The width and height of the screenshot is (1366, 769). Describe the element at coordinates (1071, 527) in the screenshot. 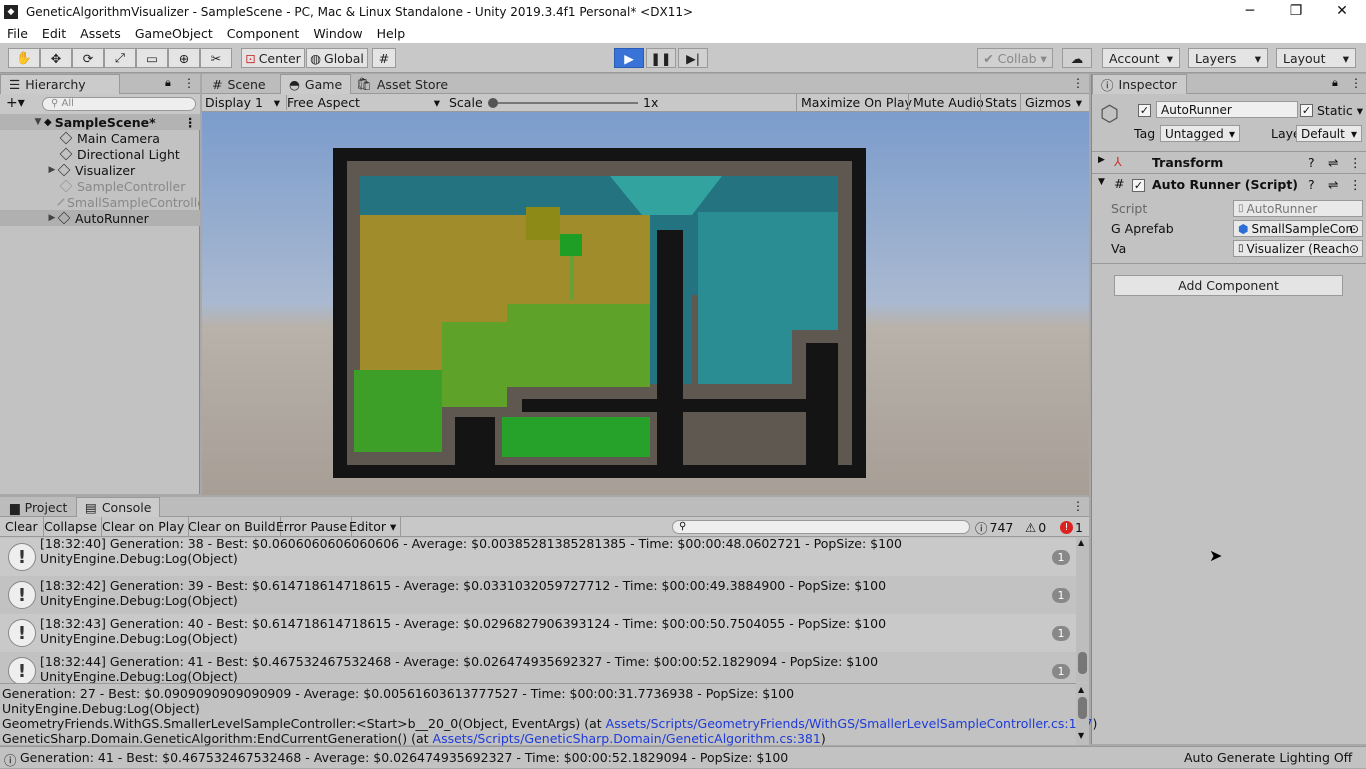

I see `error-count-toggle: ! 1` at that location.